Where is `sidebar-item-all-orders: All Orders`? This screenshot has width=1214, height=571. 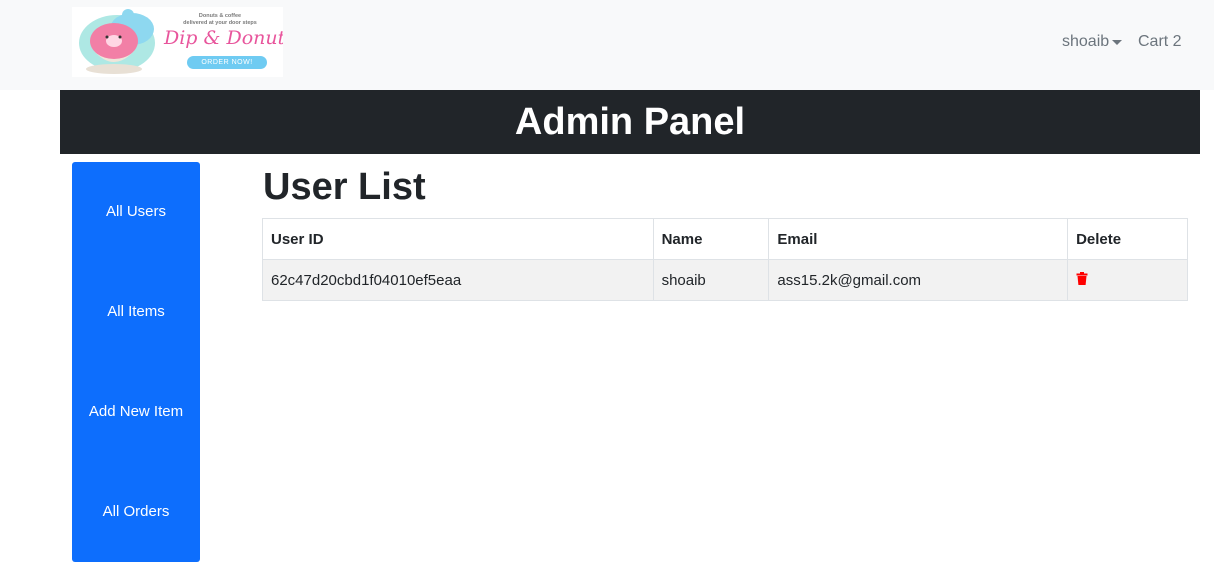
sidebar-item-all-orders: All Orders is located at coordinates (136, 511).